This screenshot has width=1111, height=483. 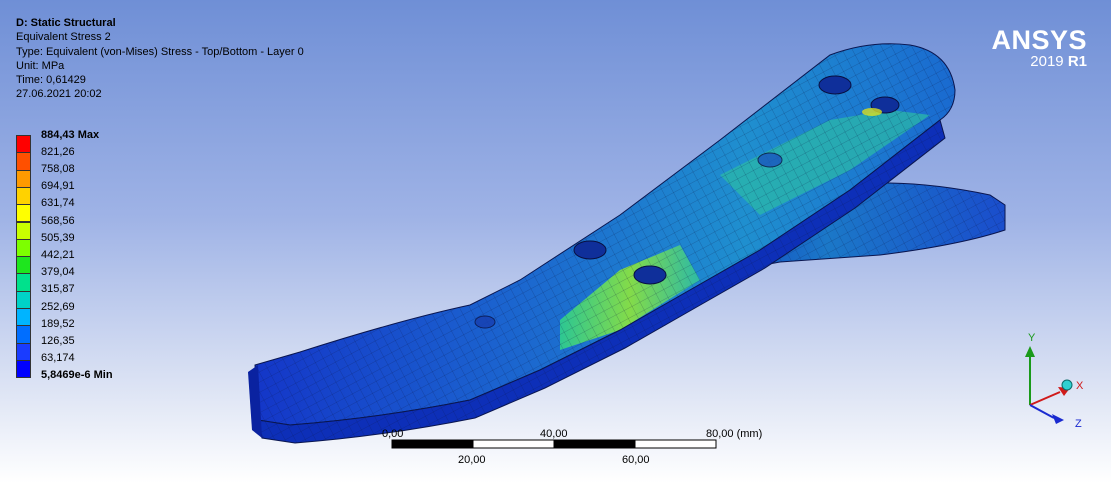 What do you see at coordinates (58, 307) in the screenshot?
I see `legend-level-label: 252,69` at bounding box center [58, 307].